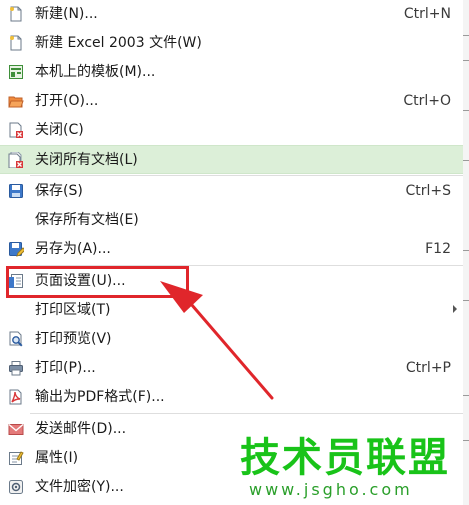 The image size is (469, 505). What do you see at coordinates (16, 191) in the screenshot?
I see `save-icon` at bounding box center [16, 191].